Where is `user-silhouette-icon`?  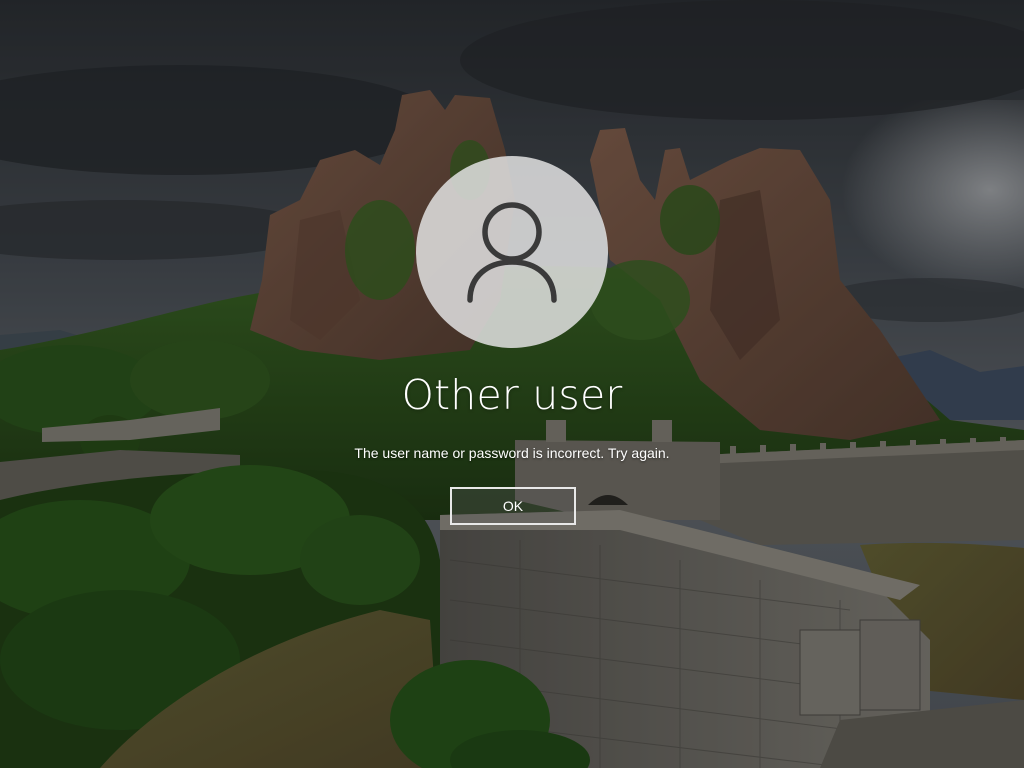 user-silhouette-icon is located at coordinates (512, 252).